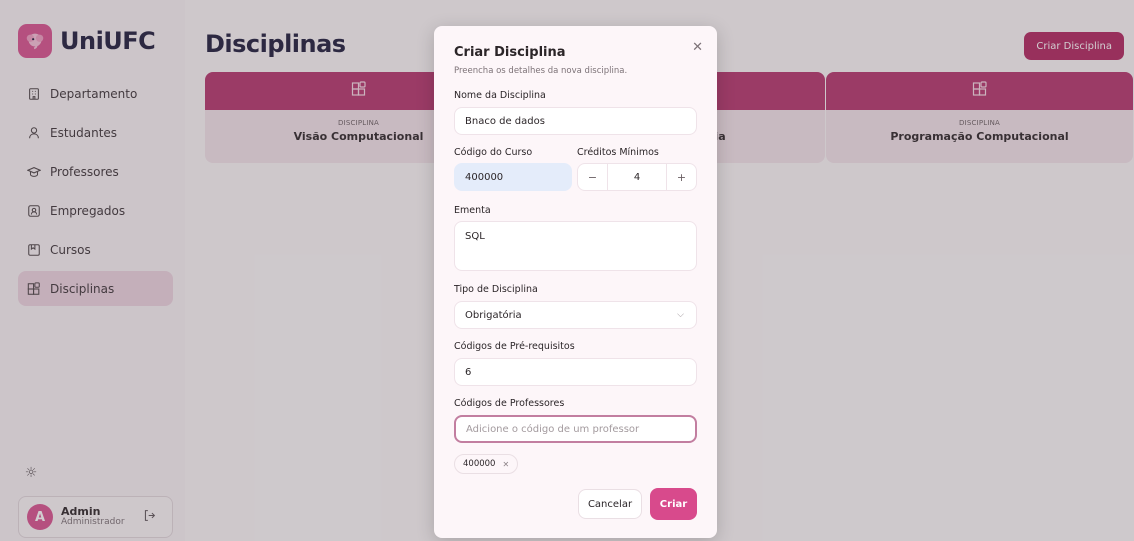 The width and height of the screenshot is (1134, 541). Describe the element at coordinates (673, 504) in the screenshot. I see `create-button: Criar` at that location.